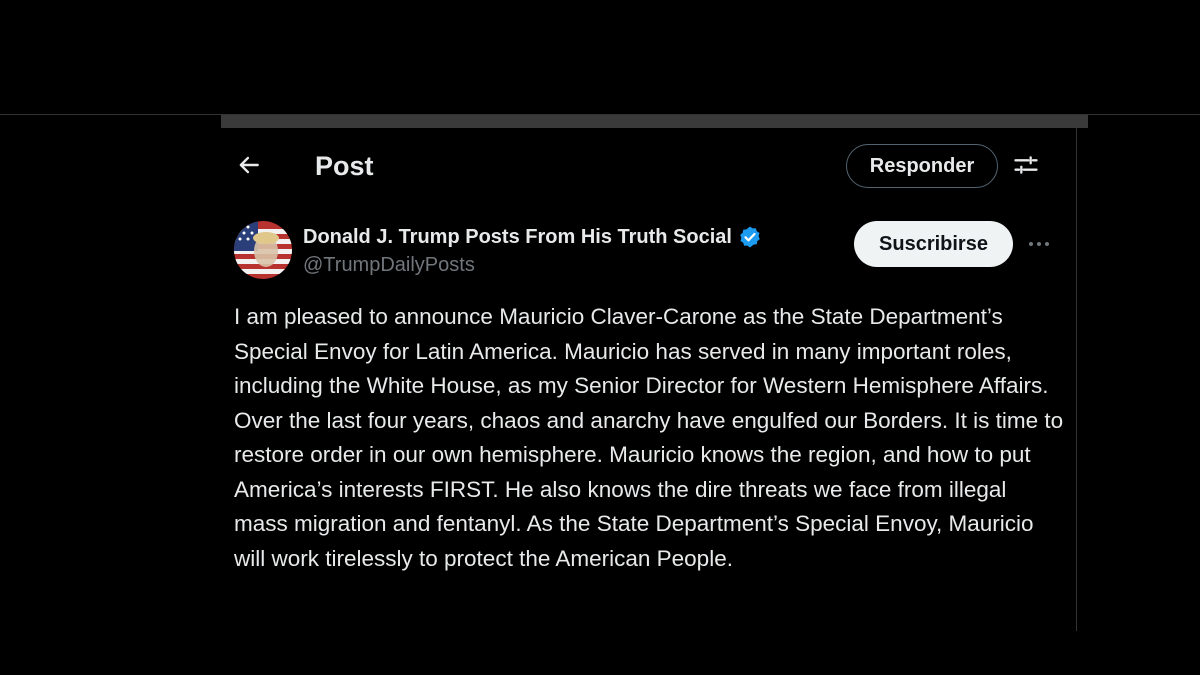  I want to click on scrollbar, so click(654, 121).